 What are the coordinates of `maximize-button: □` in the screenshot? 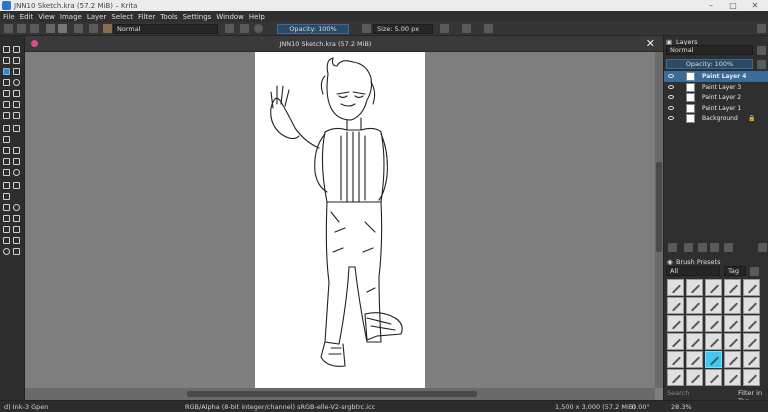 It's located at (733, 5).